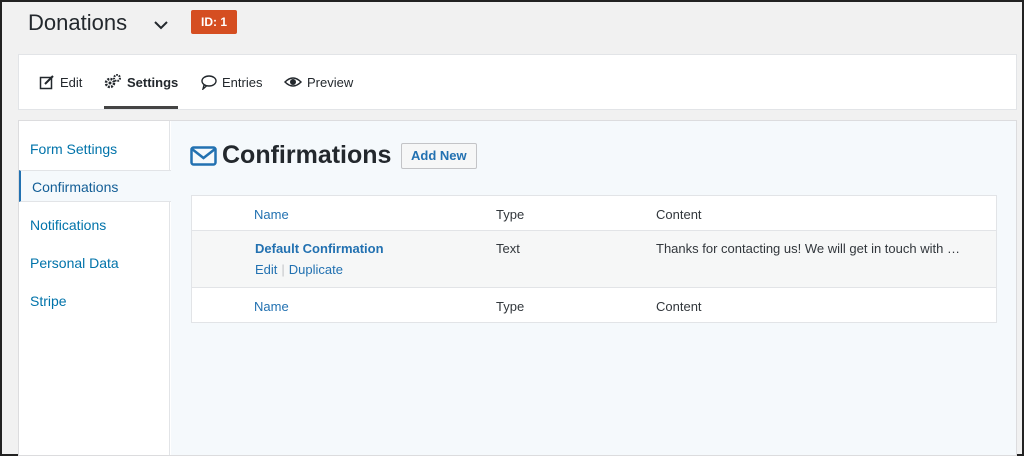 The height and width of the screenshot is (456, 1024). I want to click on tab-label: Preview, so click(330, 82).